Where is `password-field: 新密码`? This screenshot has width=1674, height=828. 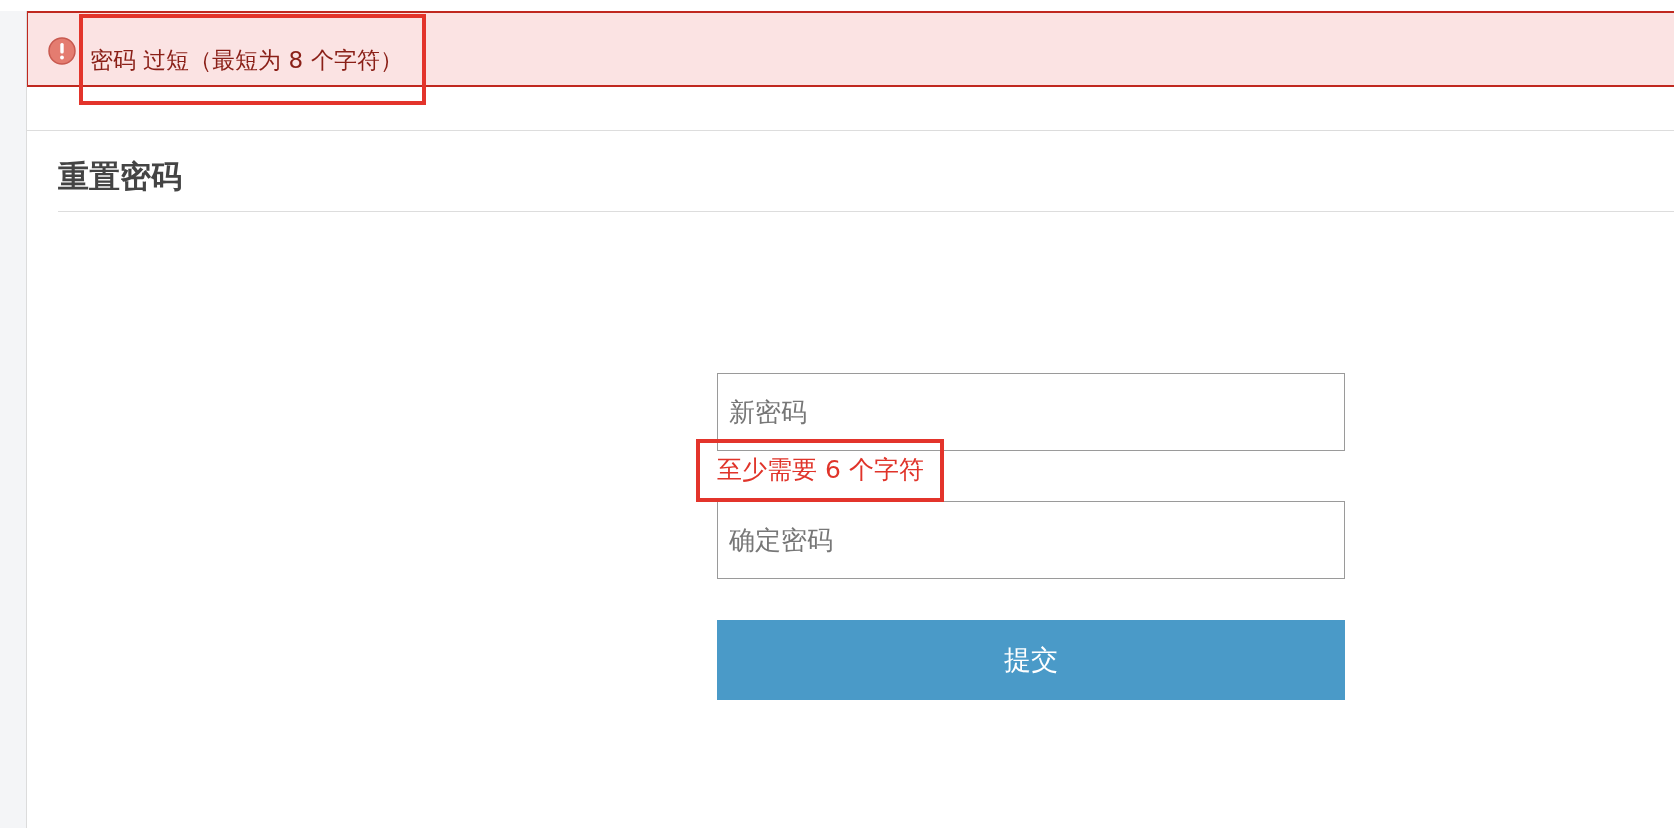
password-field: 新密码 is located at coordinates (1031, 412).